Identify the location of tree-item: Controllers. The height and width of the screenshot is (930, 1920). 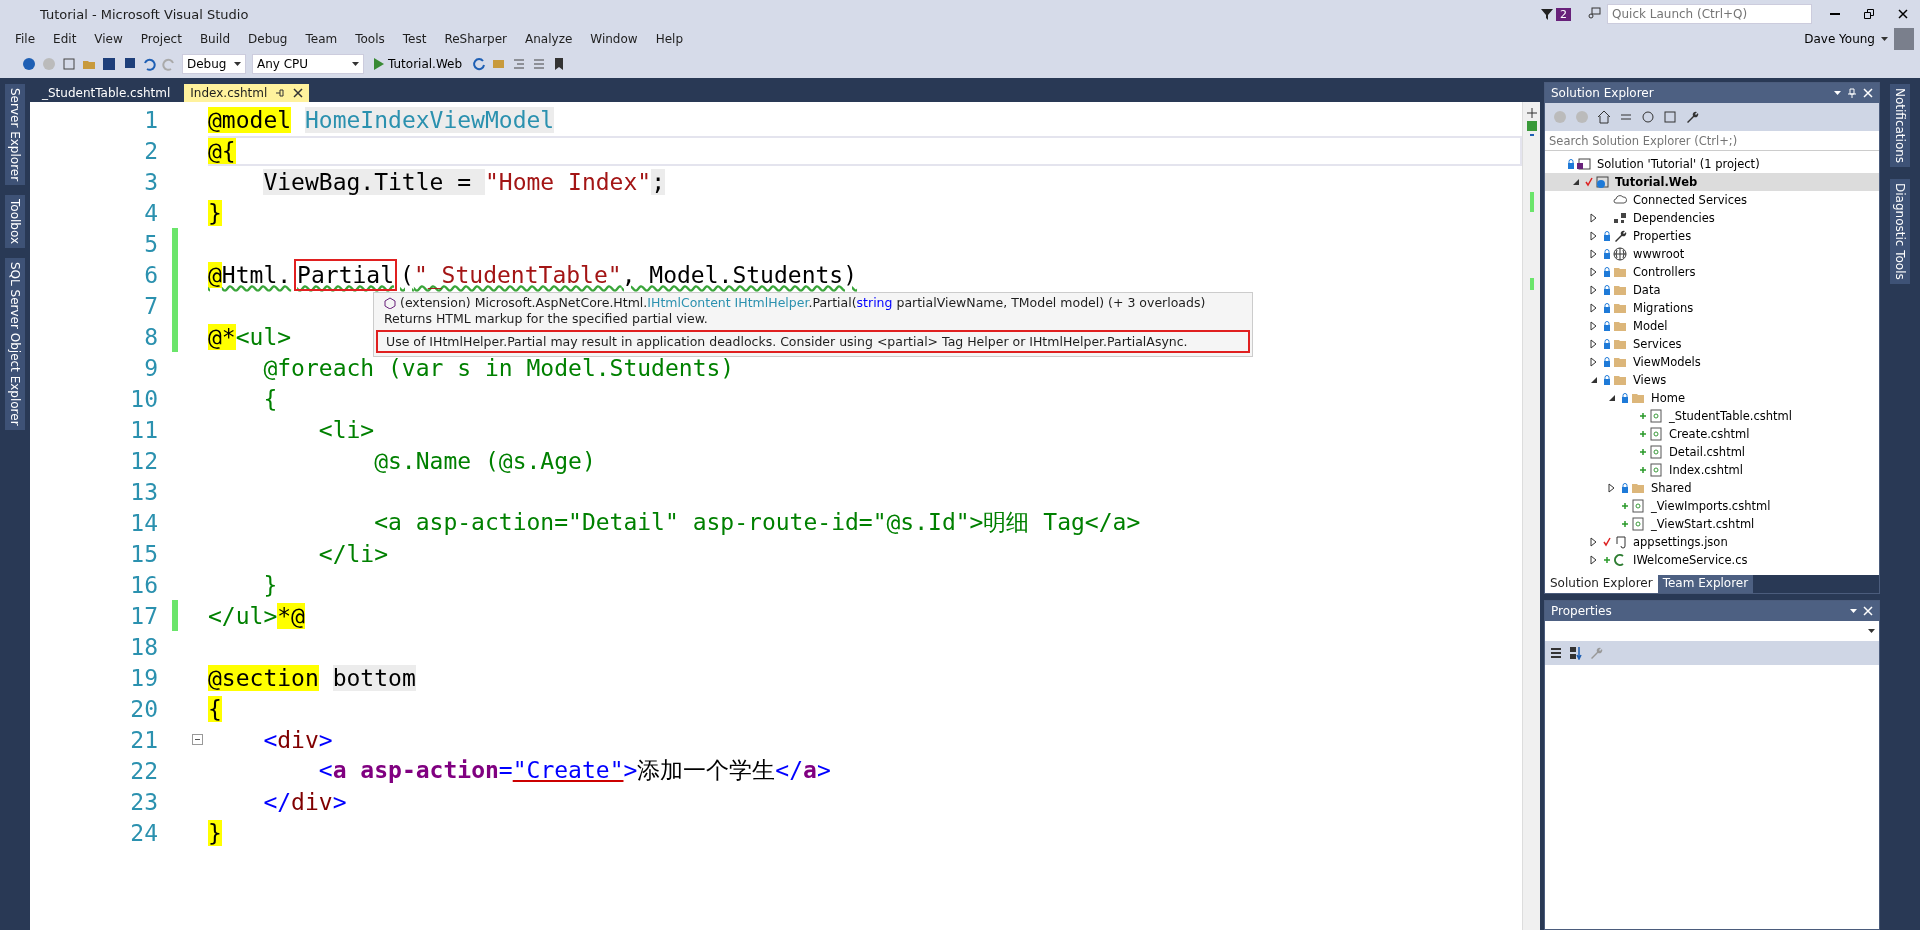
(1712, 272).